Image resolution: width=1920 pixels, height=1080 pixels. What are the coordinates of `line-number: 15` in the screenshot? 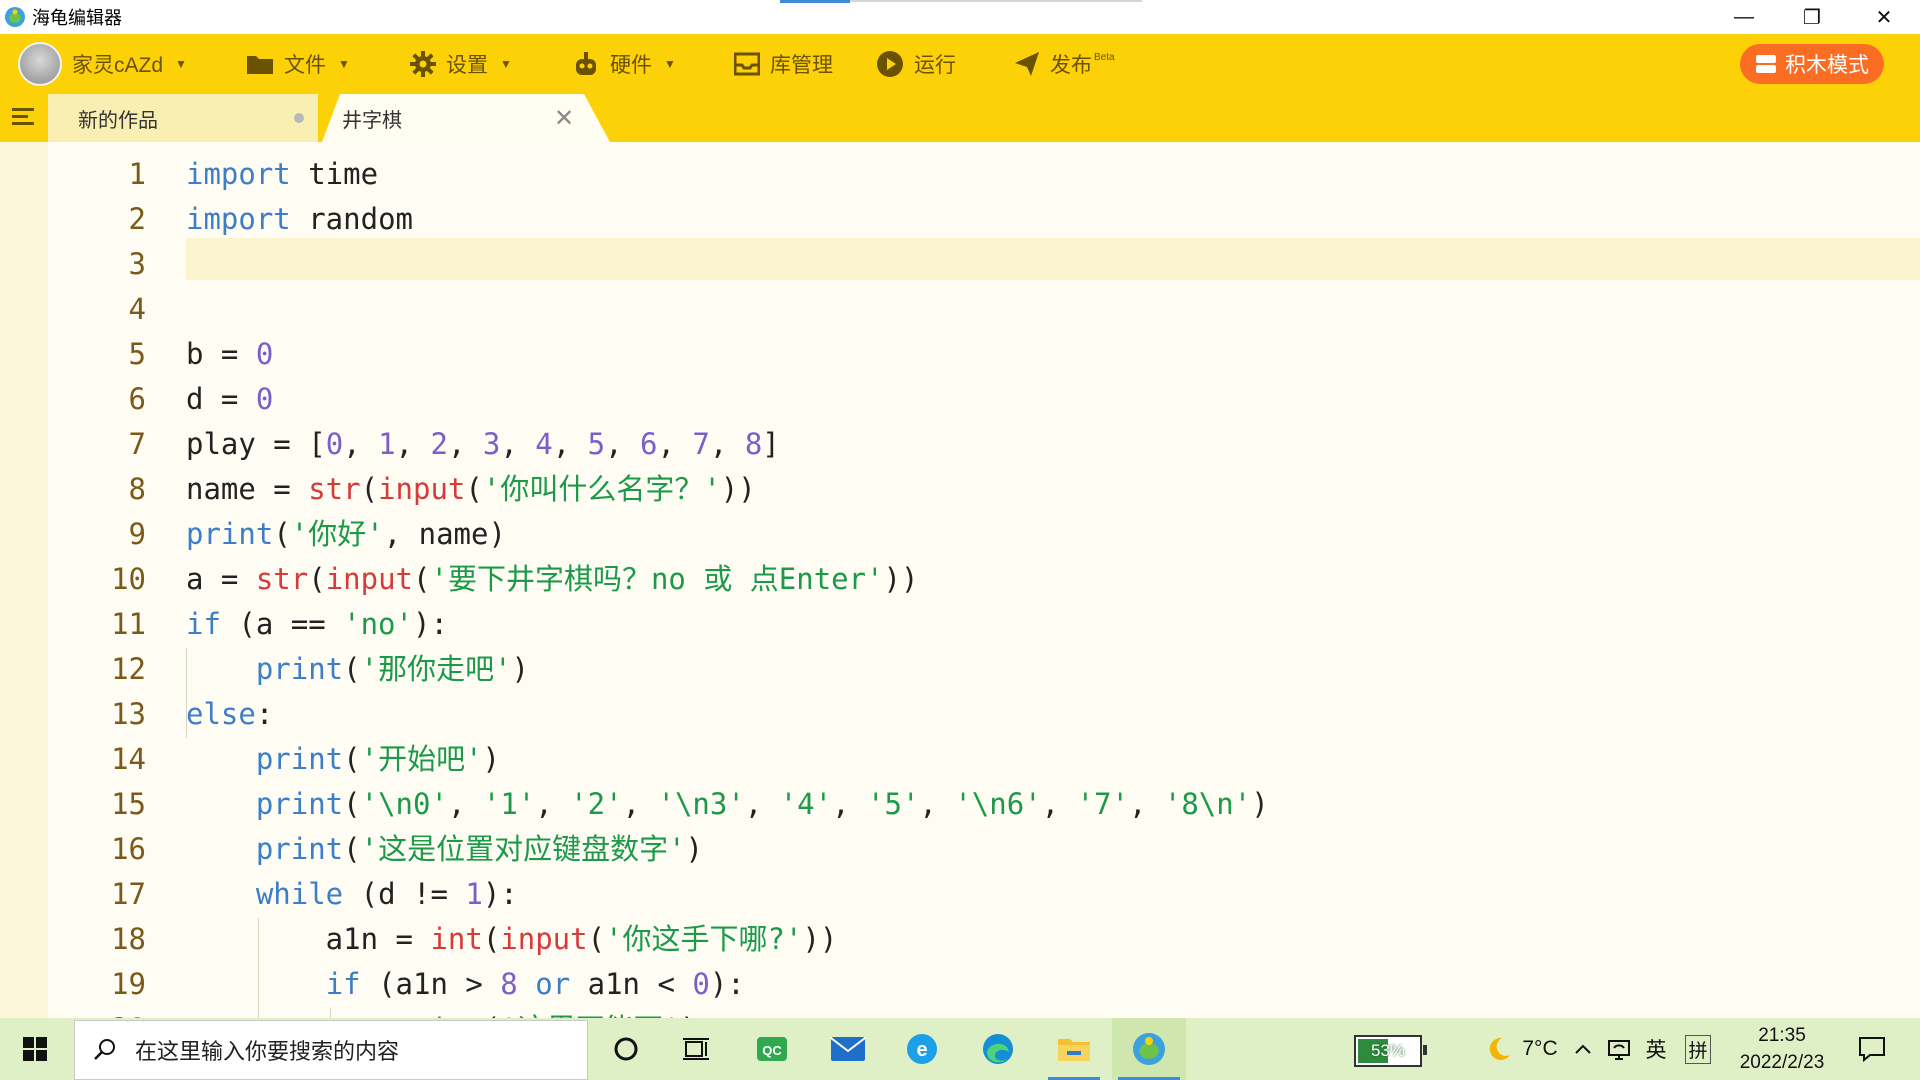 It's located at (128, 804).